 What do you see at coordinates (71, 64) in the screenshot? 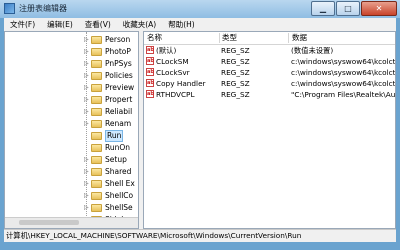
I see `tree-item: ▷ PnPSys` at bounding box center [71, 64].